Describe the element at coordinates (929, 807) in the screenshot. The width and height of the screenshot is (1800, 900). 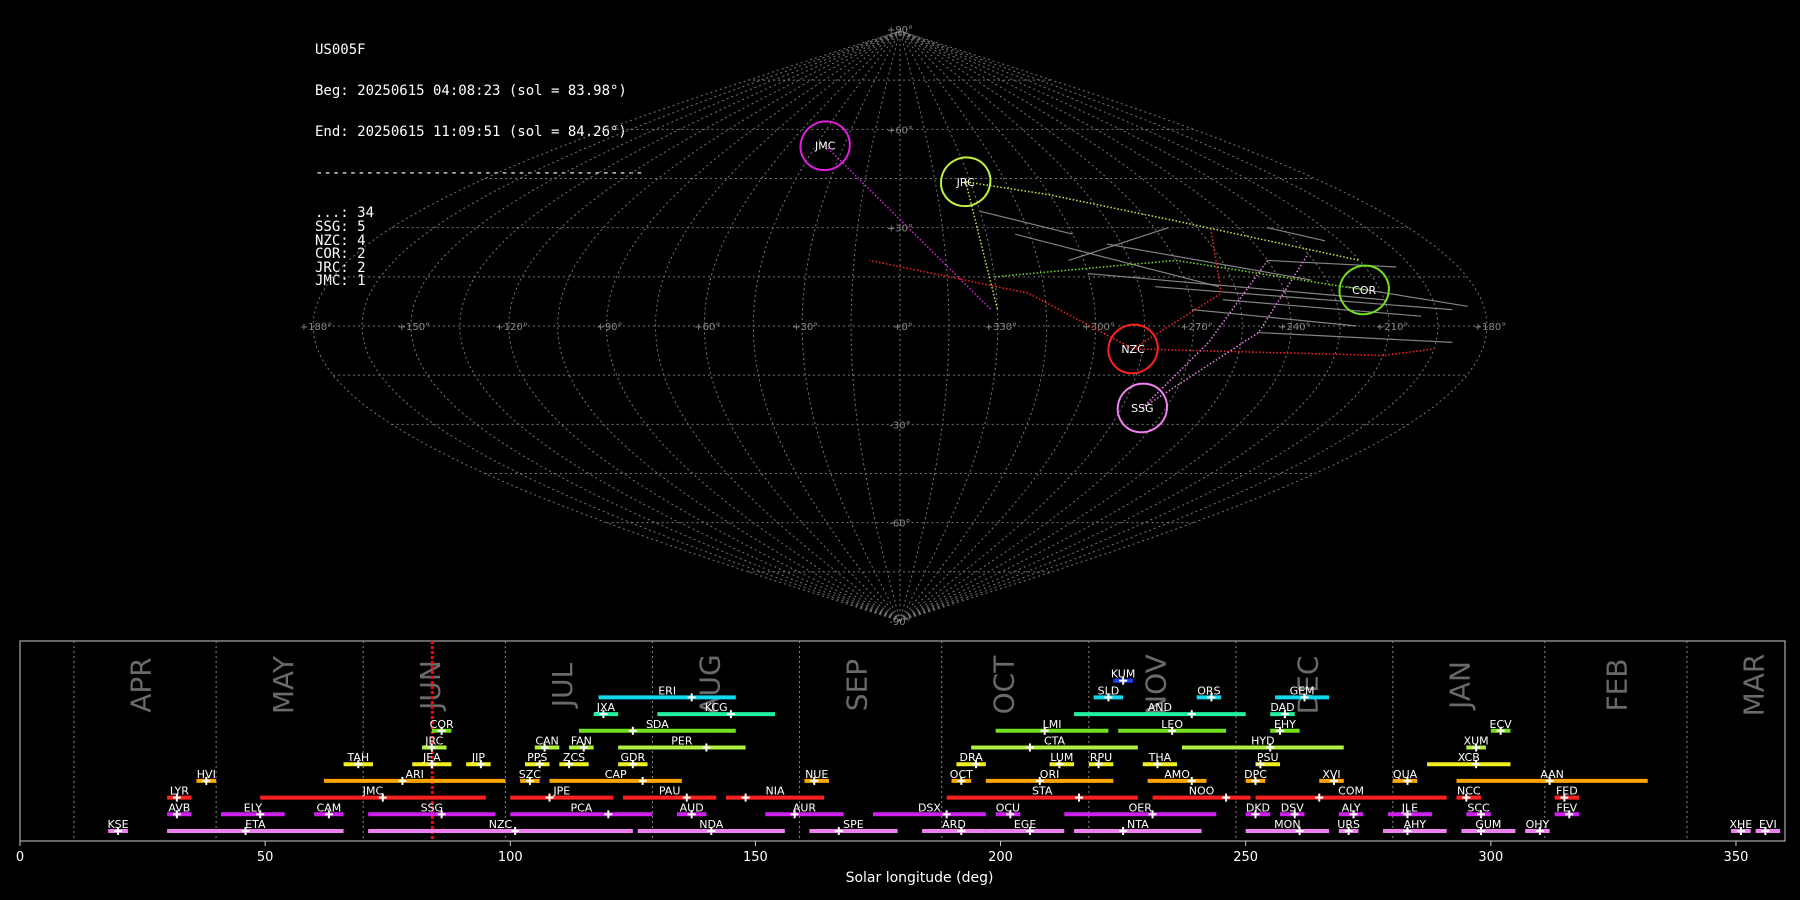
I see `shower-label: DSX` at that location.